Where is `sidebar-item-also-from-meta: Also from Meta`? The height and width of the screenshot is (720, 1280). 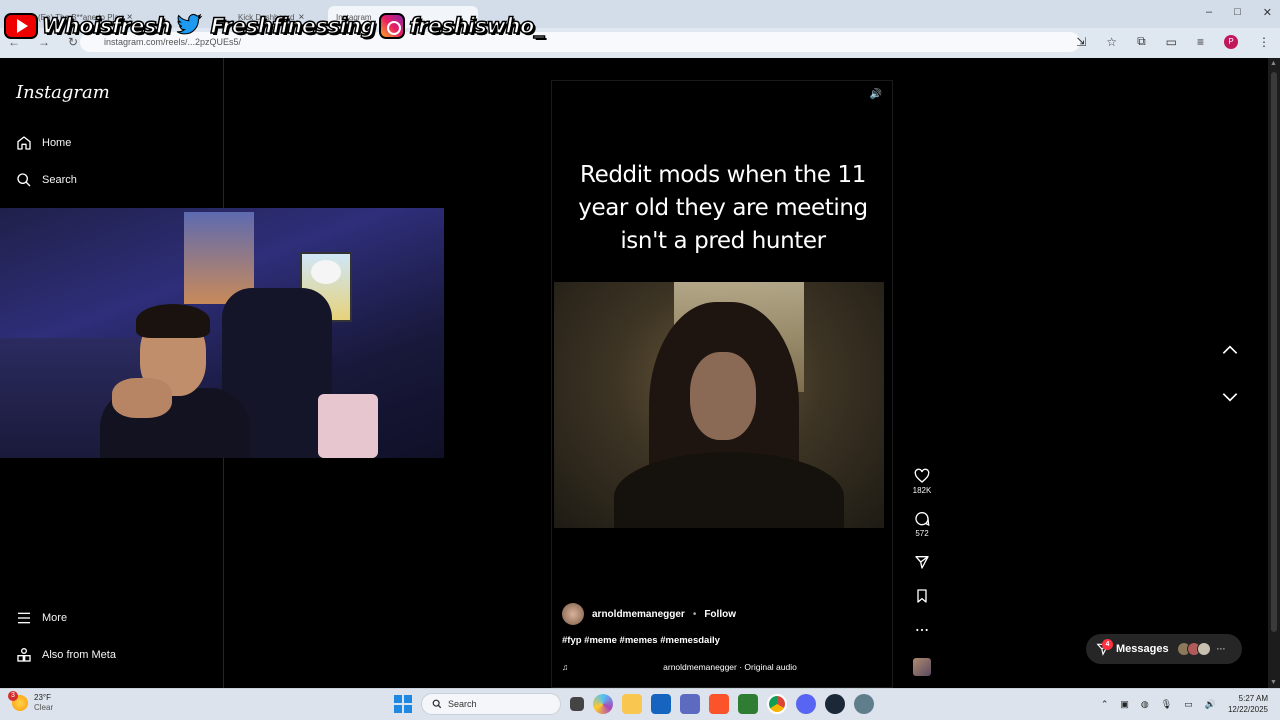 sidebar-item-also-from-meta: Also from Meta is located at coordinates (66, 655).